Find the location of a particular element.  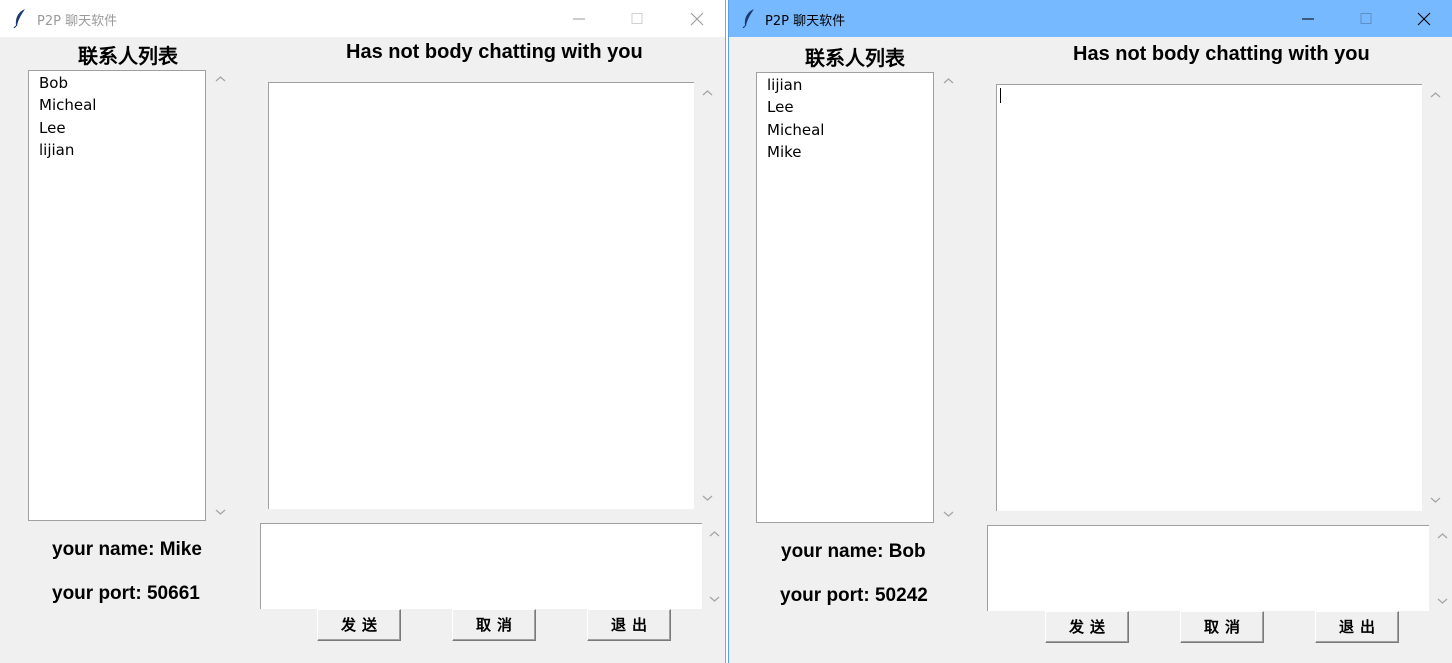

your-port-label: your port: 50661 is located at coordinates (126, 593).